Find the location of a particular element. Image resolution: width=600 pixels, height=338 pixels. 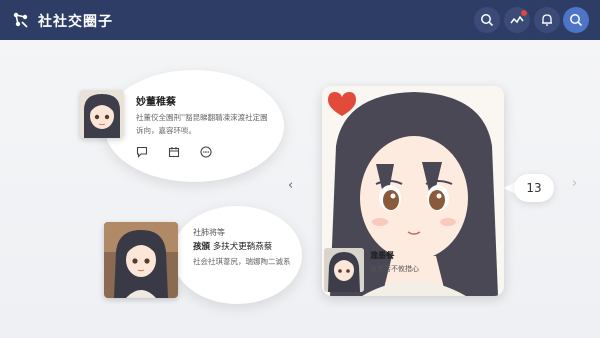

notifications-button is located at coordinates (547, 20).